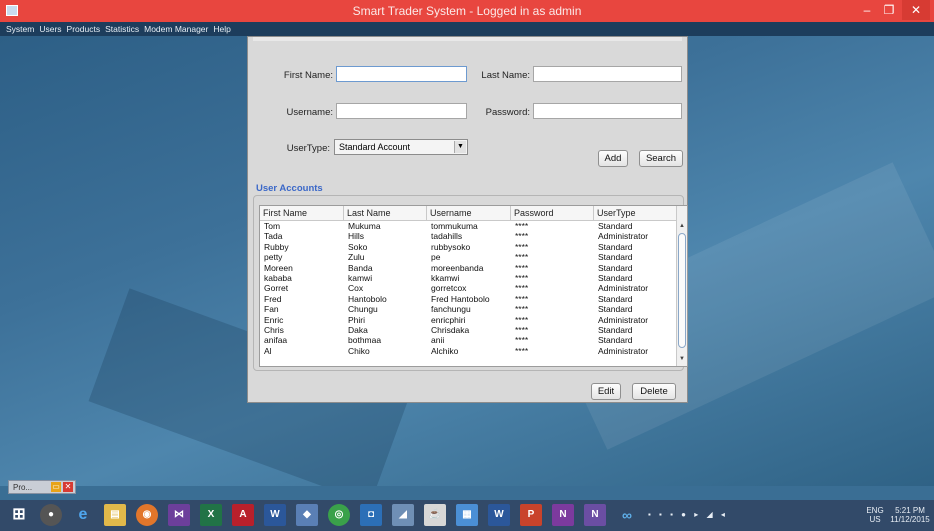  Describe the element at coordinates (606, 391) in the screenshot. I see `edit-button: Edit` at that location.